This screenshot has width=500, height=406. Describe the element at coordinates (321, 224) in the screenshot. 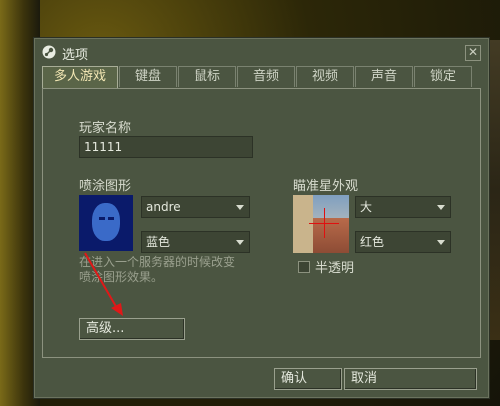

I see `crosshair-preview-image` at that location.